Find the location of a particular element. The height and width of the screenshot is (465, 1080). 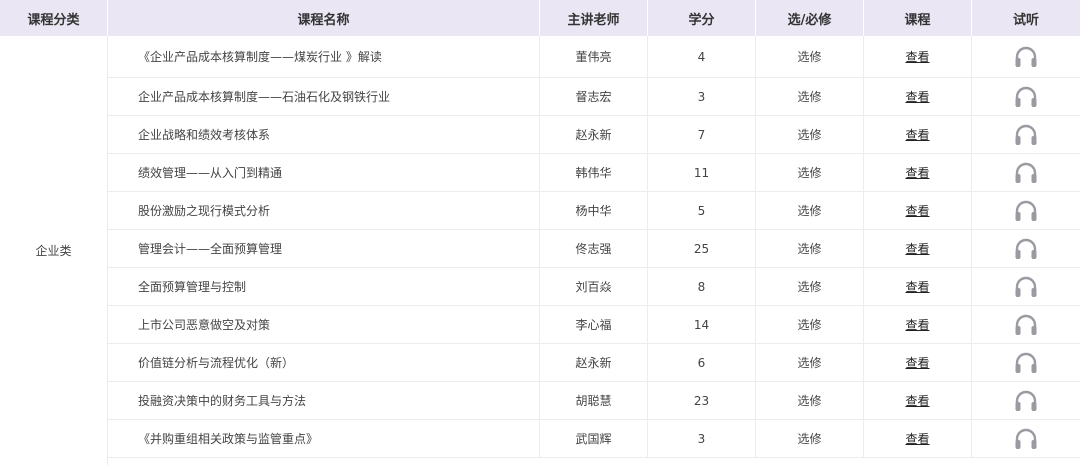

course-name: 全面预算管理与控制 is located at coordinates (324, 286).